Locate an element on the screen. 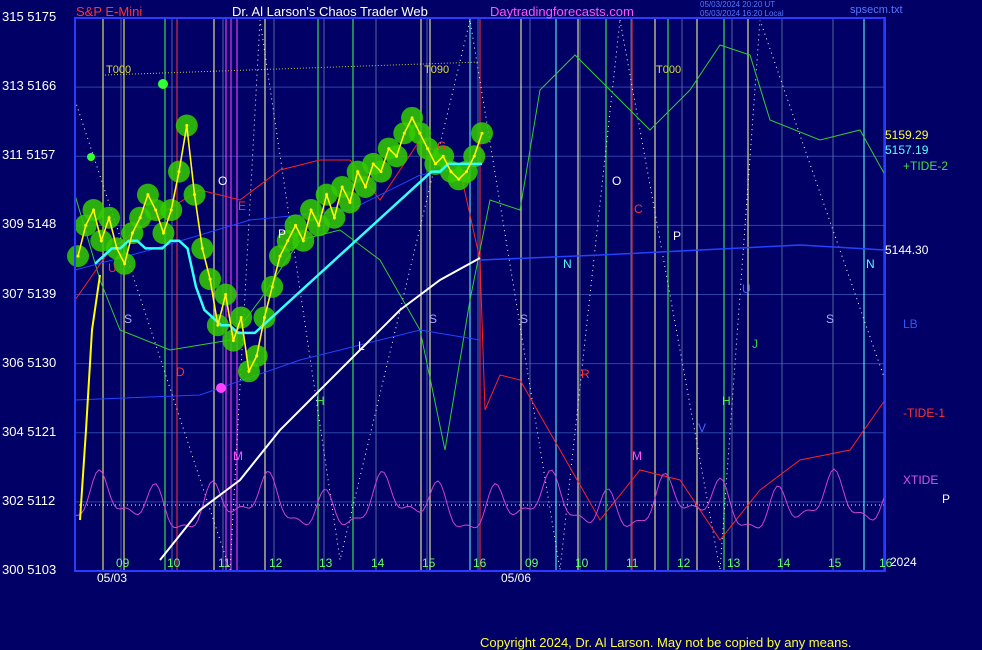 The width and height of the screenshot is (982, 650). price-label-1: 5159.29 is located at coordinates (907, 135).